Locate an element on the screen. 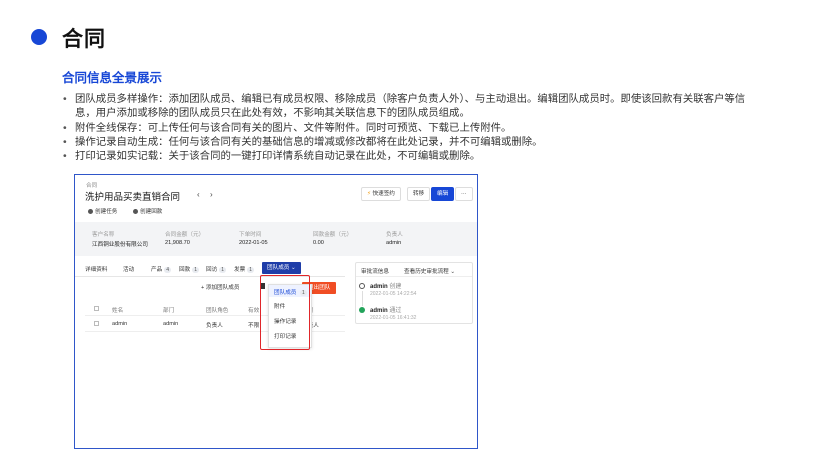 The height and width of the screenshot is (461, 820). tab-label: 团队成员 is located at coordinates (278, 268).